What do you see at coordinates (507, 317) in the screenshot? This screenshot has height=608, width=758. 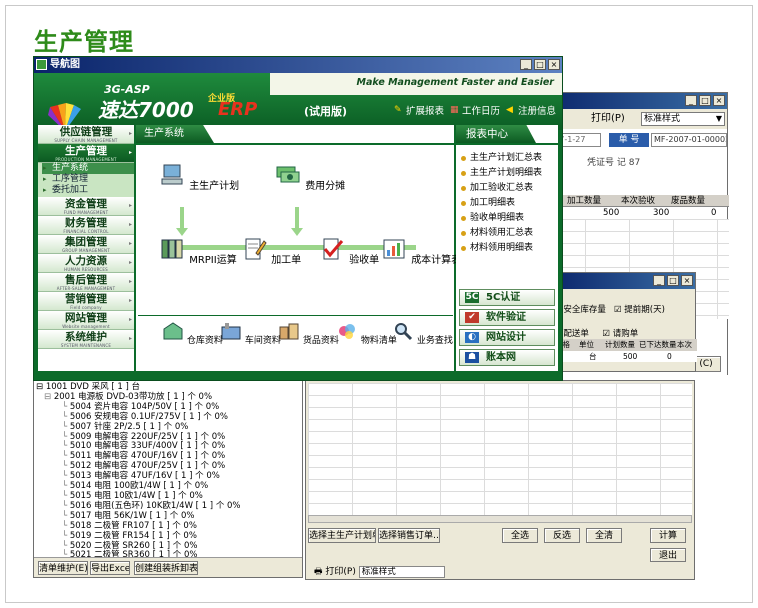 I see `report-link-button: ✔ 软件验证` at bounding box center [507, 317].